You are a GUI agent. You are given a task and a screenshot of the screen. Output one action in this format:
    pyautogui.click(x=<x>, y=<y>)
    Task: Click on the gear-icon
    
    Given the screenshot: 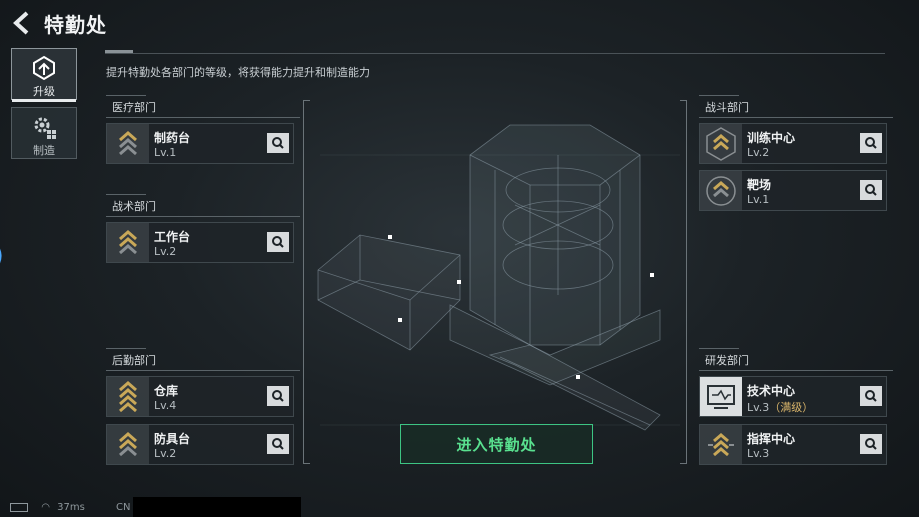 What is the action you would take?
    pyautogui.click(x=45, y=128)
    